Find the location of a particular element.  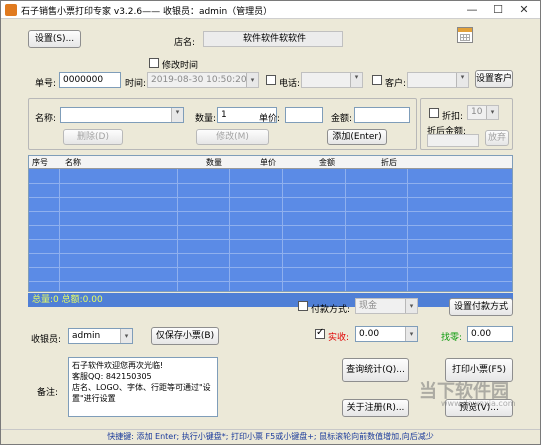

amount-input is located at coordinates (382, 115).